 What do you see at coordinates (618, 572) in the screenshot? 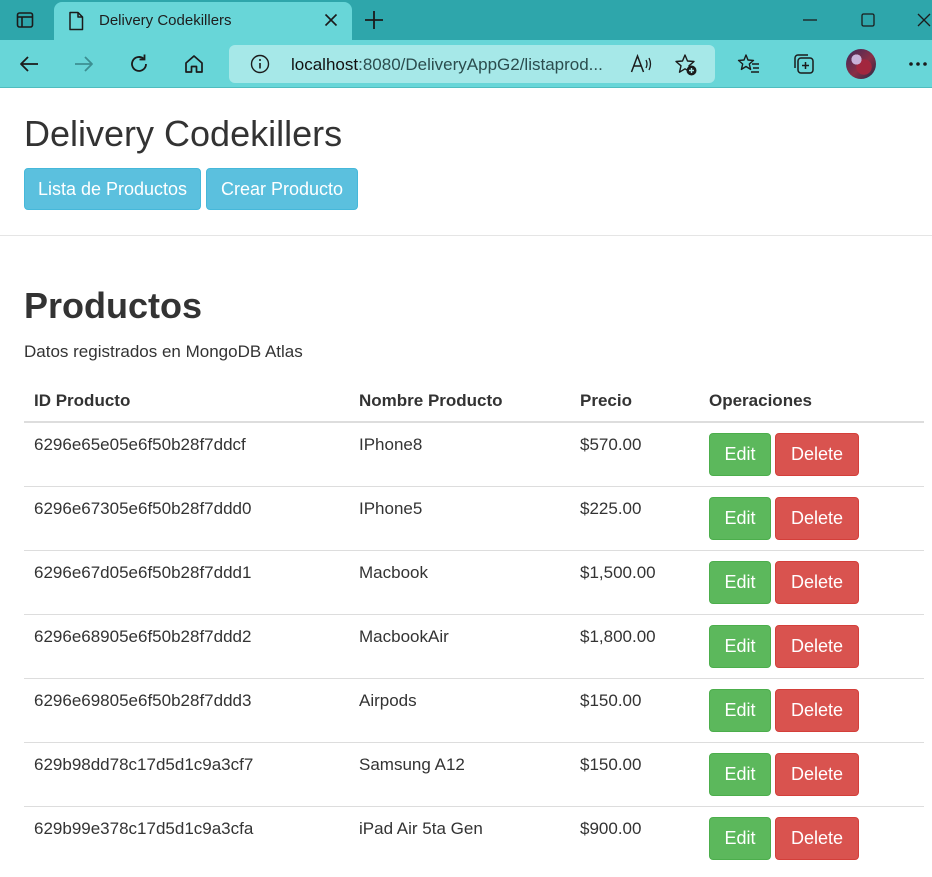
I see `product-price: $1,500.00` at bounding box center [618, 572].